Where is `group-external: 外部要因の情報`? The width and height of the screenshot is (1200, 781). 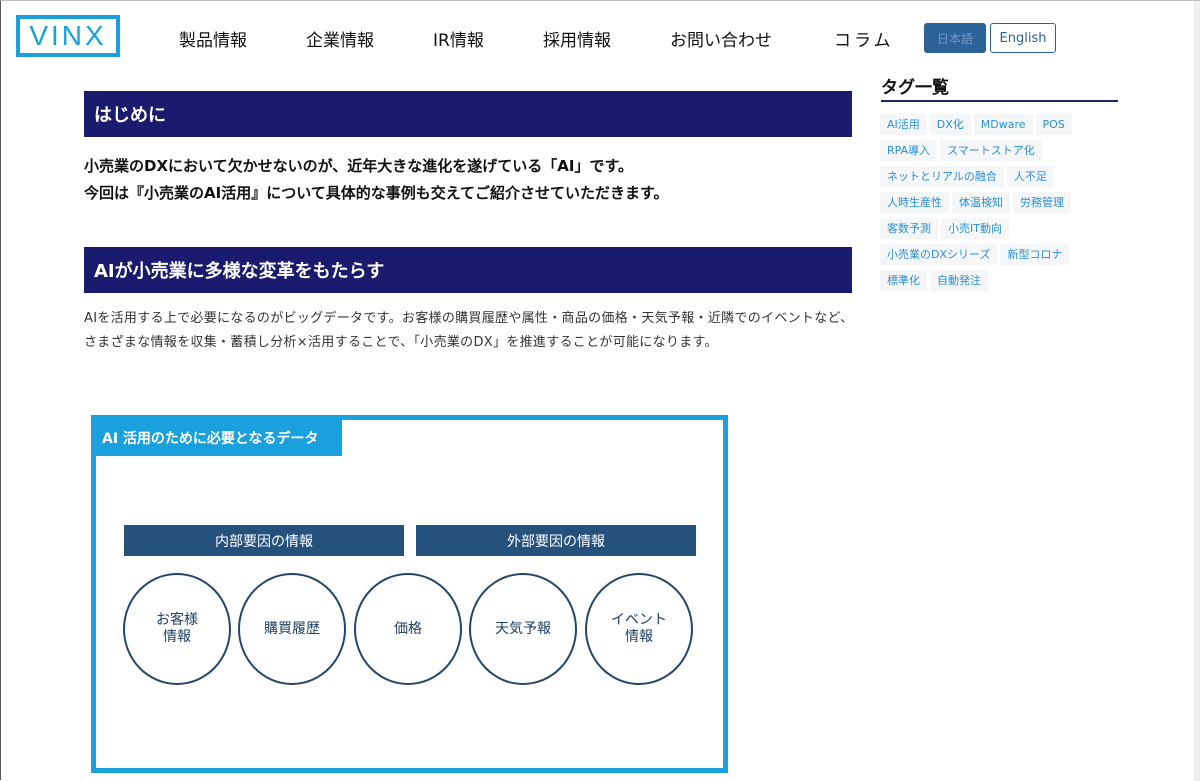
group-external: 外部要因の情報 is located at coordinates (556, 540).